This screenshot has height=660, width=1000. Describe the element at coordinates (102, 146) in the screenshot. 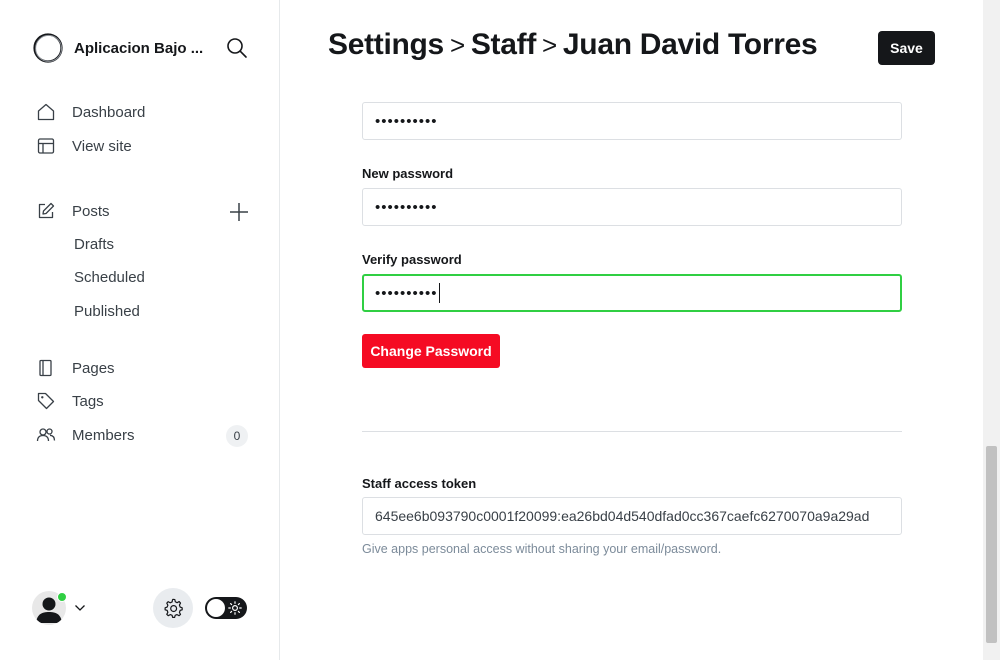

I see `nav-view-site-label: View site` at that location.